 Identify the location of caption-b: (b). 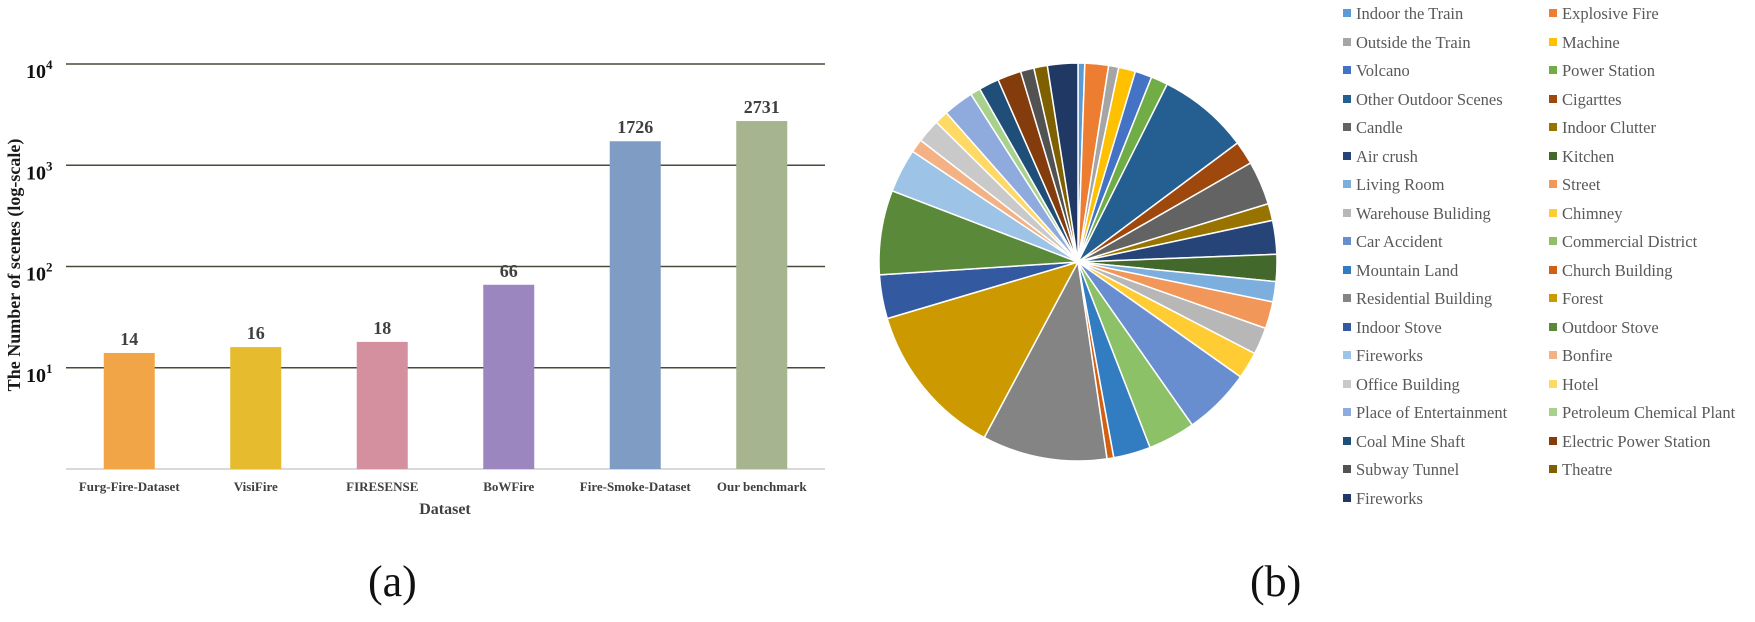
(1276, 581).